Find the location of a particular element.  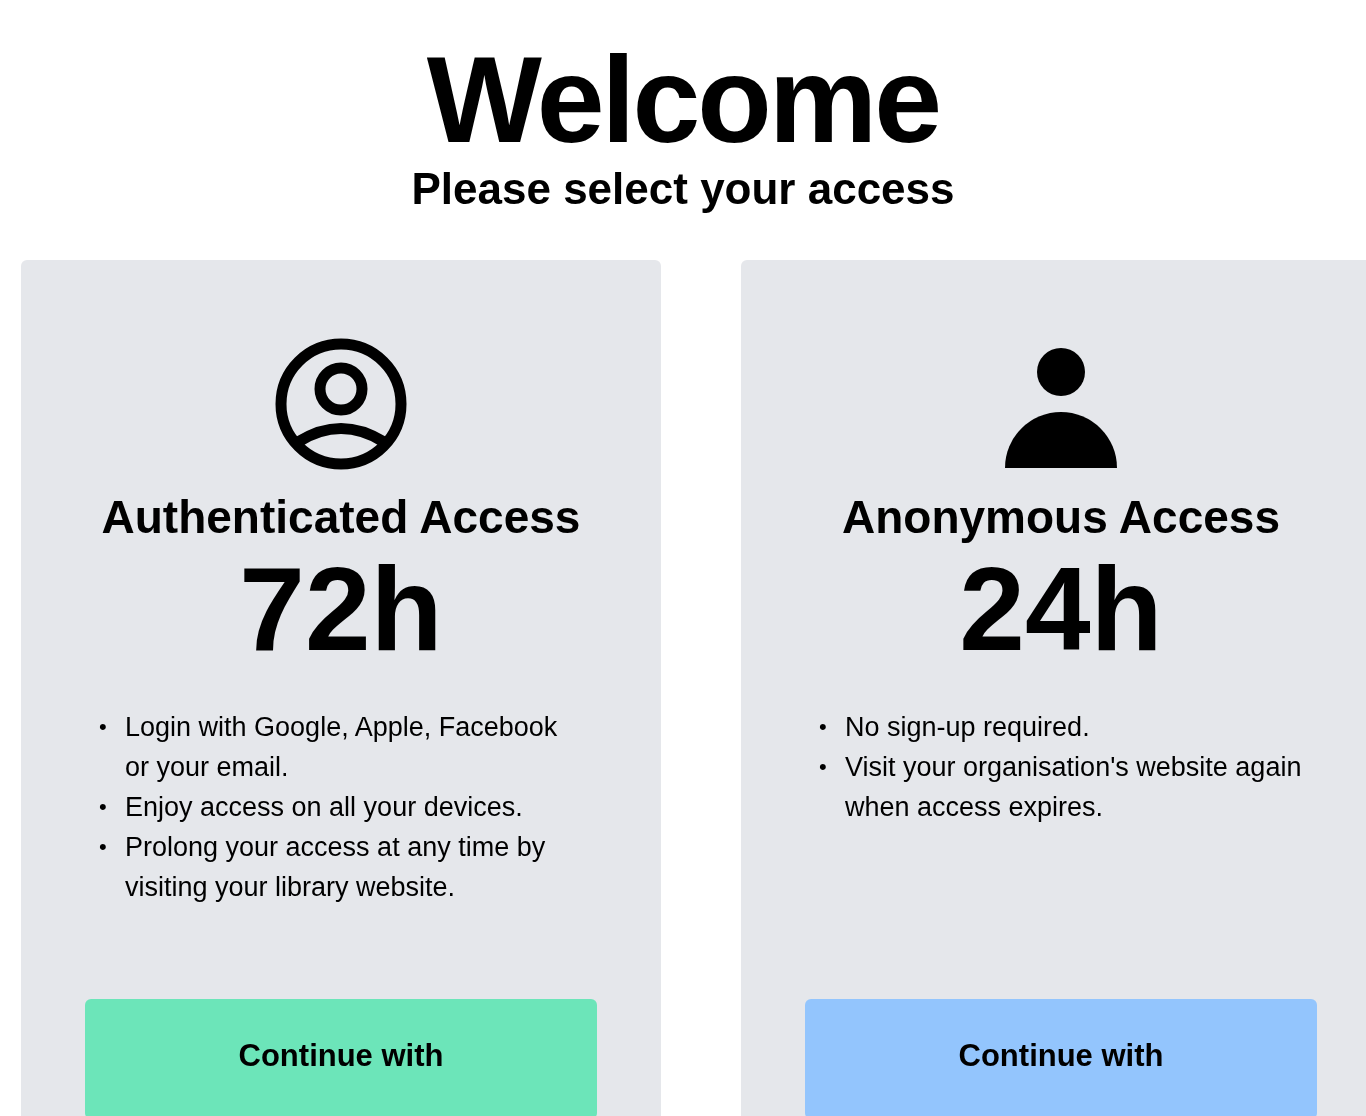

card-title: Authenticated Access is located at coordinates (341, 517).